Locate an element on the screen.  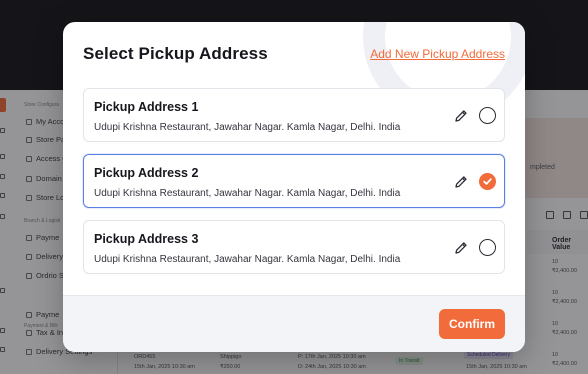
checkmark-icon is located at coordinates (487, 181).